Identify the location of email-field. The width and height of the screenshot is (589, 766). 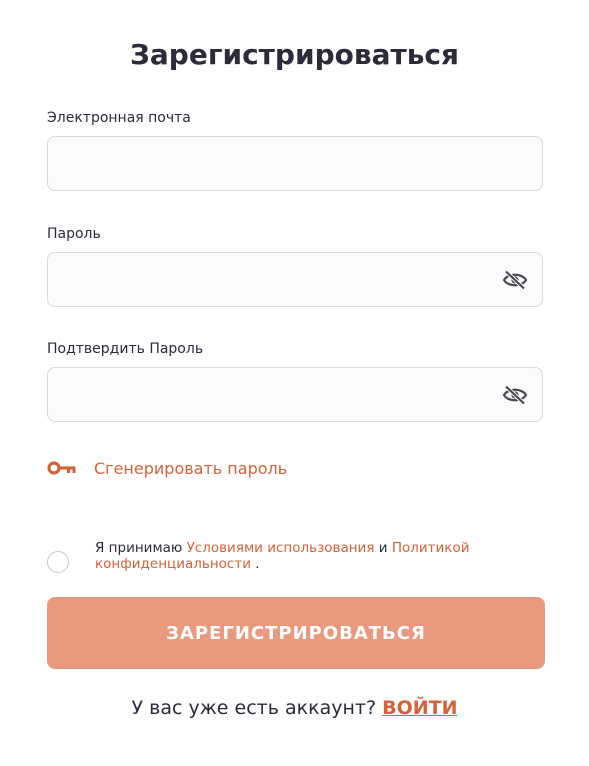
(295, 163).